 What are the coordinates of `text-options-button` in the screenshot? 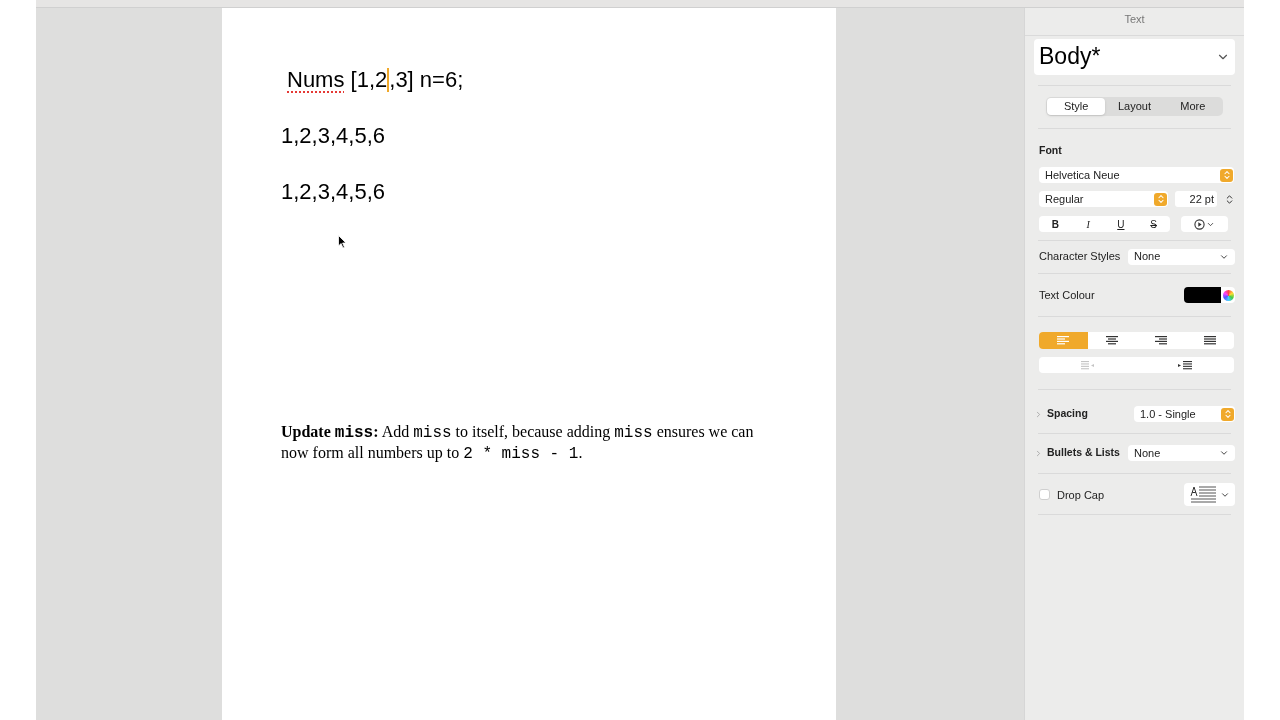 It's located at (1204, 224).